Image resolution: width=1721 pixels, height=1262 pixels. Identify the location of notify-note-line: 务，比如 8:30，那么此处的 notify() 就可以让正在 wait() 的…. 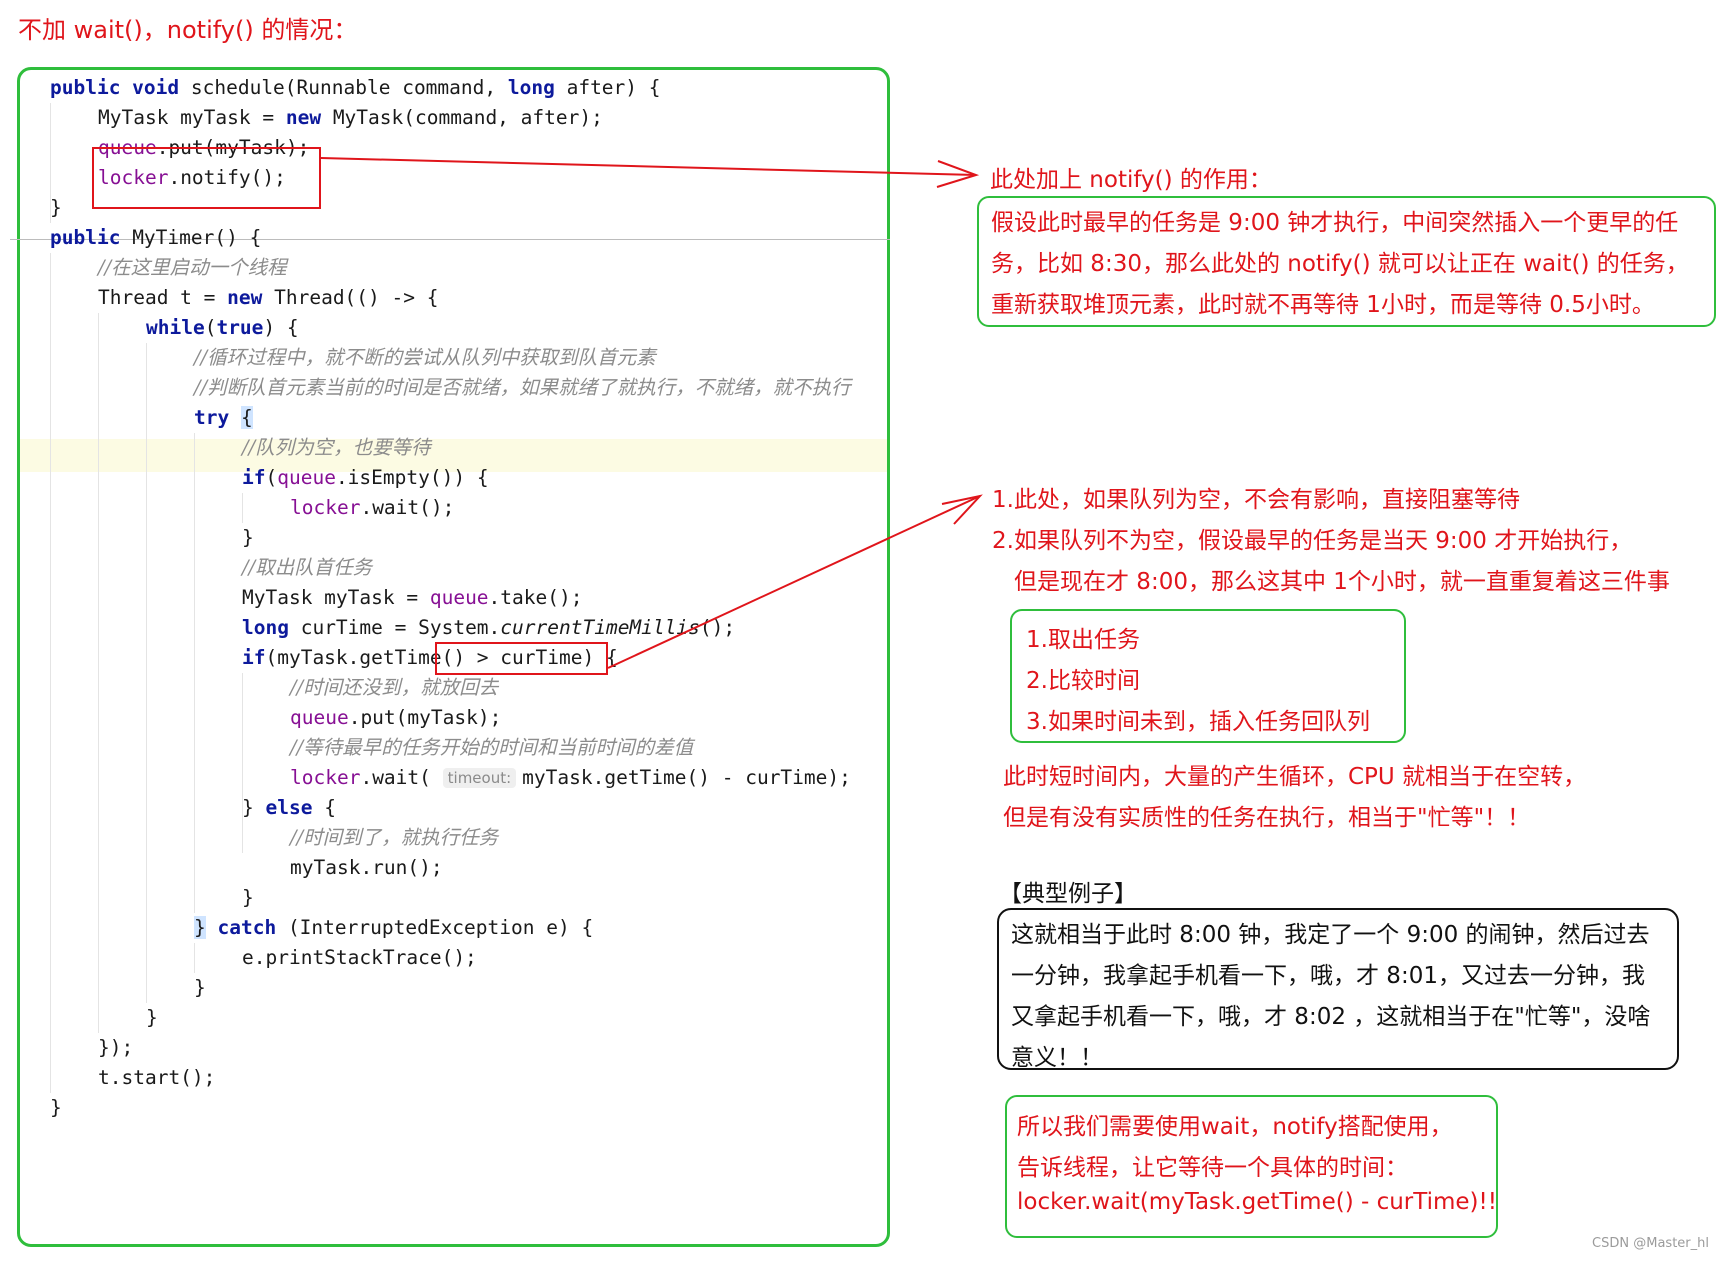
(1340, 264).